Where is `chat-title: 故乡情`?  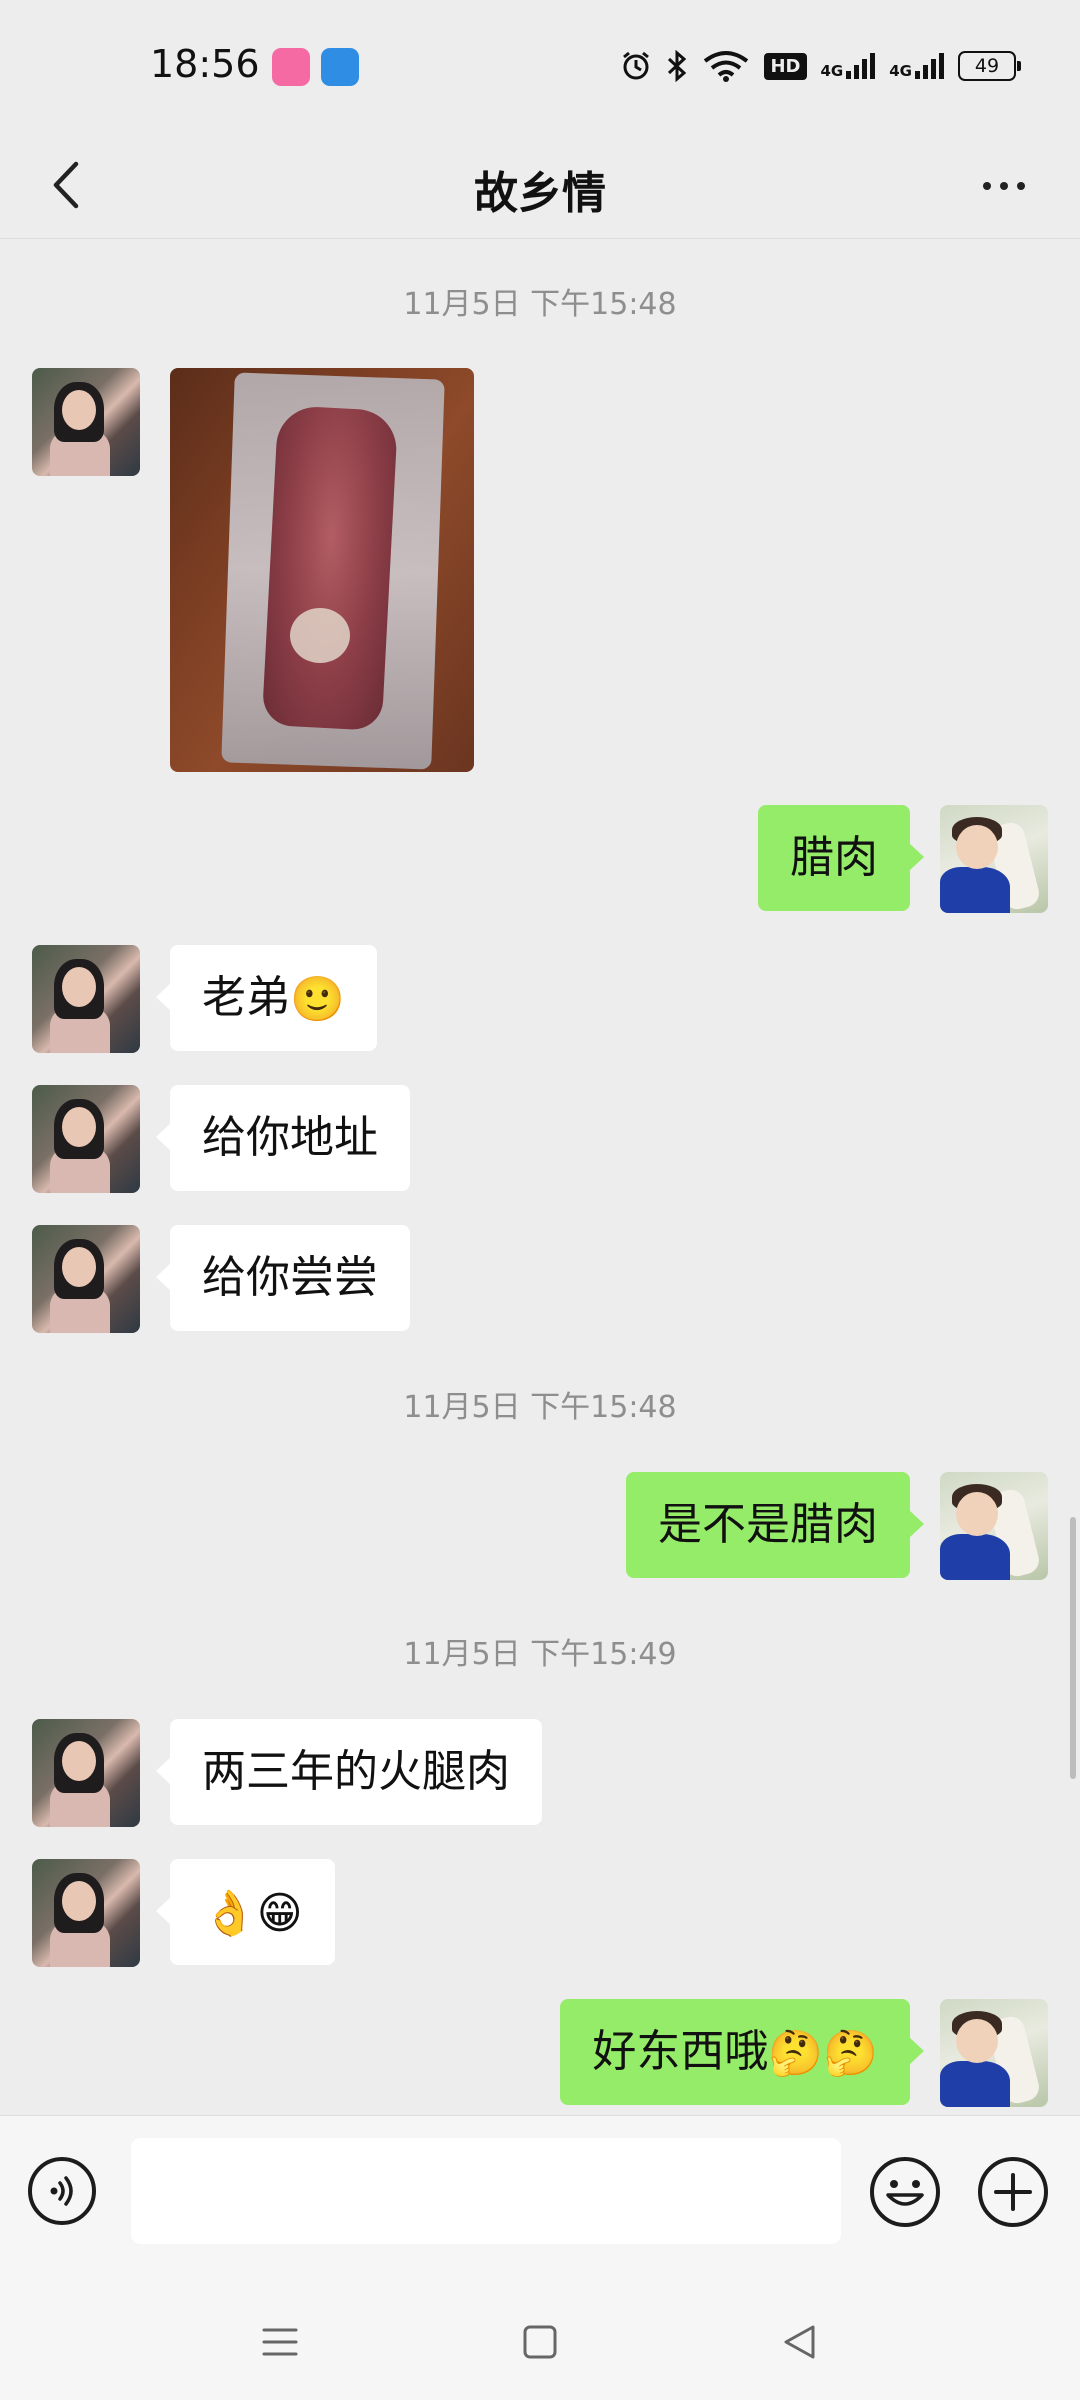 chat-title: 故乡情 is located at coordinates (540, 193).